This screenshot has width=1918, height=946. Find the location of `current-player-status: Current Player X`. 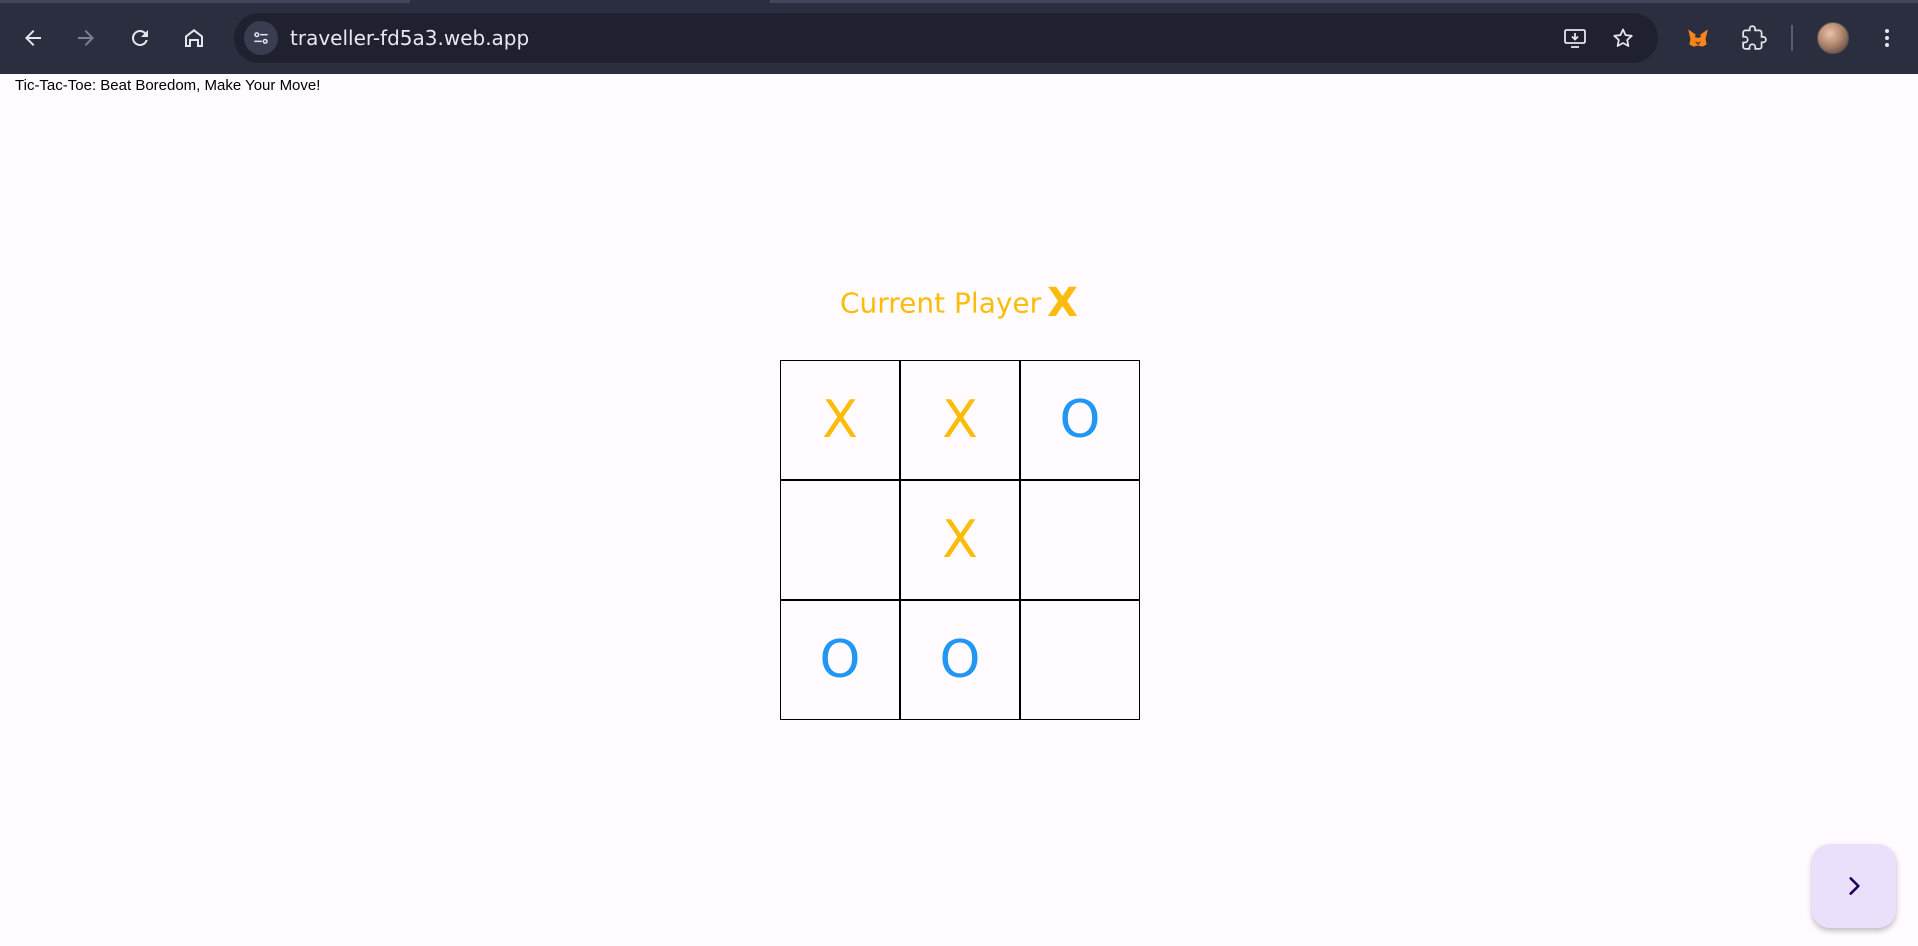

current-player-status: Current Player X is located at coordinates (959, 303).